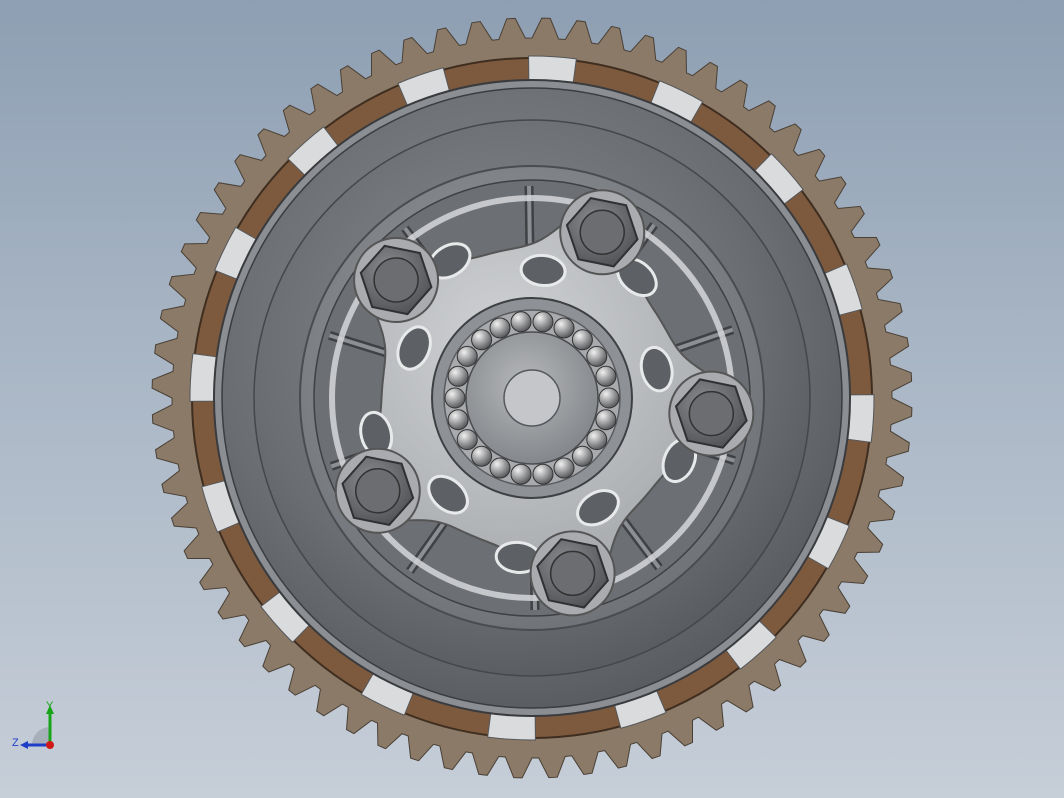 Image resolution: width=1064 pixels, height=798 pixels. I want to click on orientation-triad: Y Z, so click(33, 724).